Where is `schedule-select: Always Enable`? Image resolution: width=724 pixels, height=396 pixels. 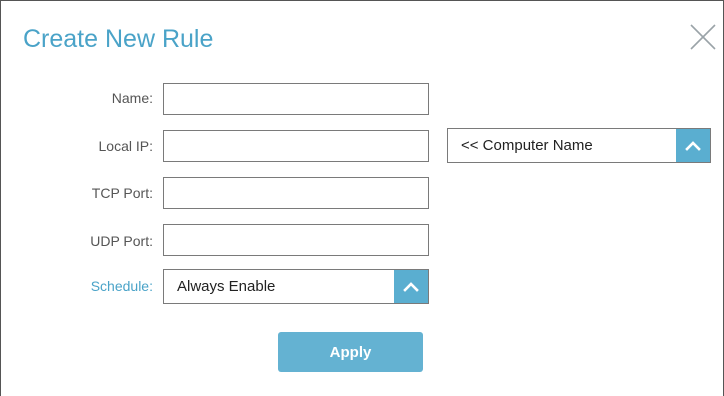 schedule-select: Always Enable is located at coordinates (296, 286).